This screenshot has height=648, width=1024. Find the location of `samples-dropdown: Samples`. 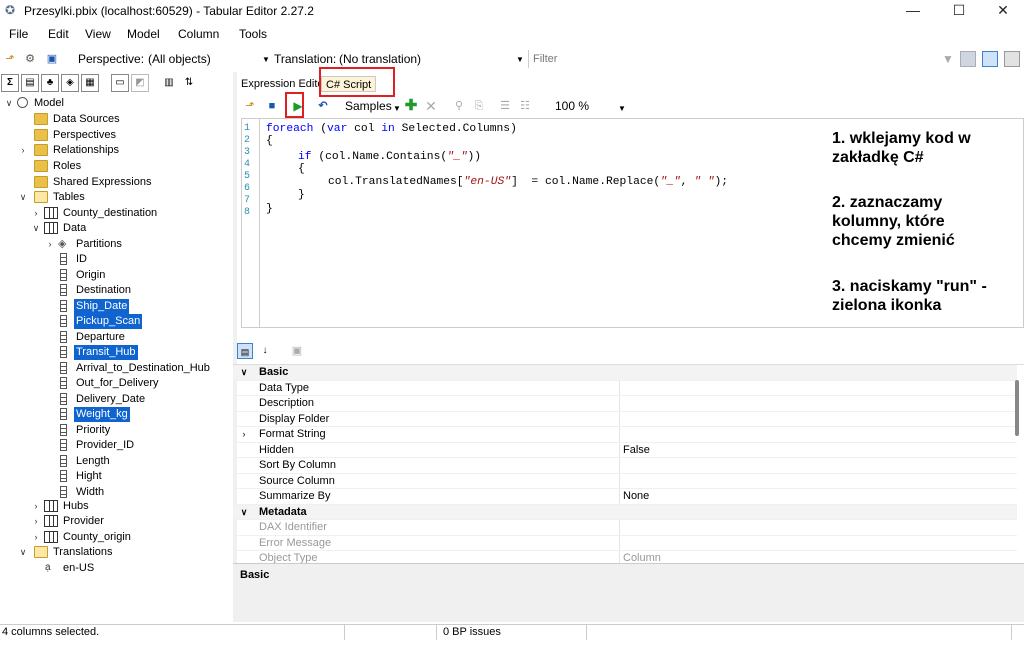

samples-dropdown: Samples is located at coordinates (370, 106).